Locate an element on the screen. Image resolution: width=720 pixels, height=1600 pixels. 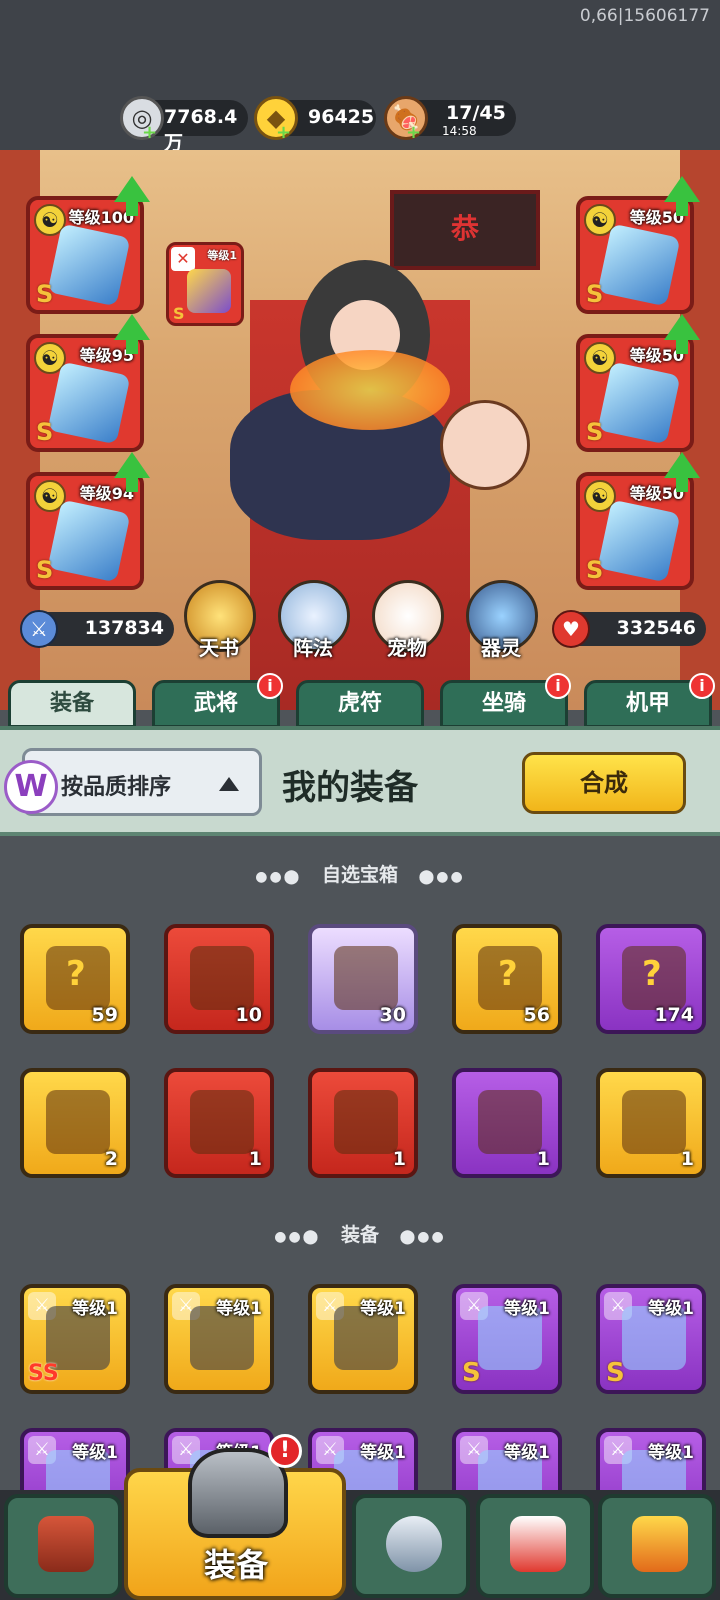
chest-item: 30 is located at coordinates (363, 979).